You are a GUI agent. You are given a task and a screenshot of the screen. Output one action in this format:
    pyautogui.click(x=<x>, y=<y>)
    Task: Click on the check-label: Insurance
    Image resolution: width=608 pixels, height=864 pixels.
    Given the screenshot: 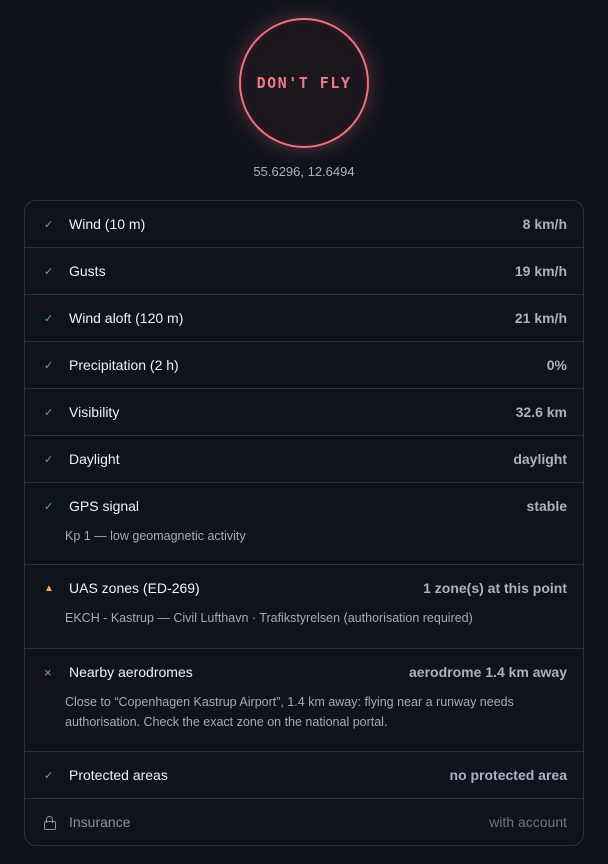 What is the action you would take?
    pyautogui.click(x=100, y=822)
    